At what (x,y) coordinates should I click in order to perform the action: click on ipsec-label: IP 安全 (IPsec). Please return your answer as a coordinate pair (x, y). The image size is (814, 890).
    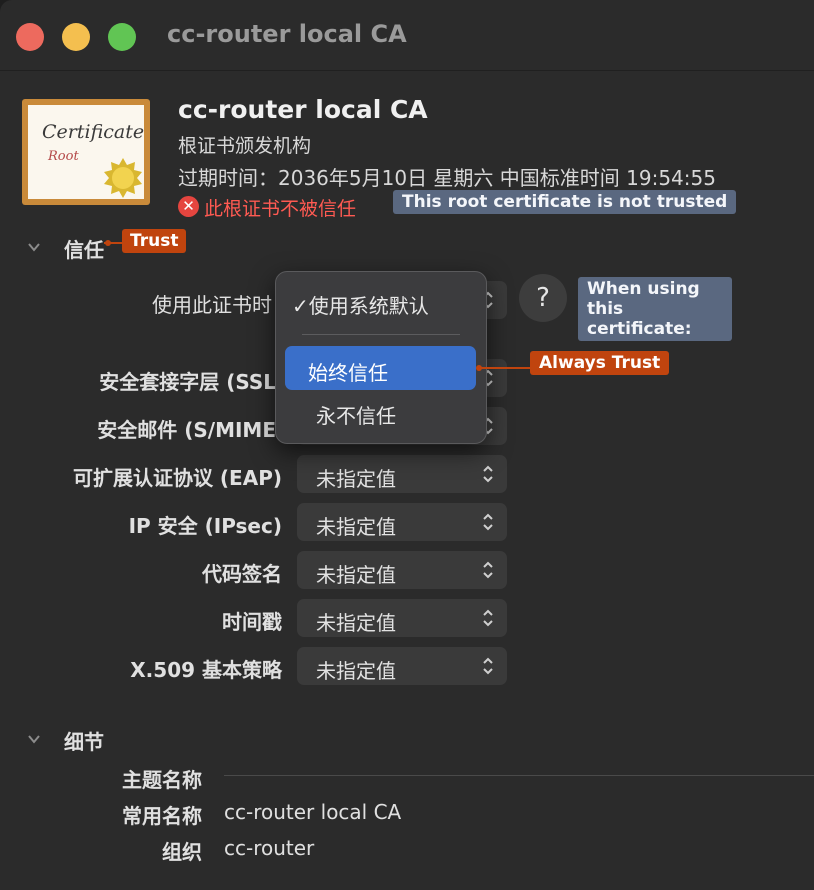
    Looking at the image, I should click on (205, 526).